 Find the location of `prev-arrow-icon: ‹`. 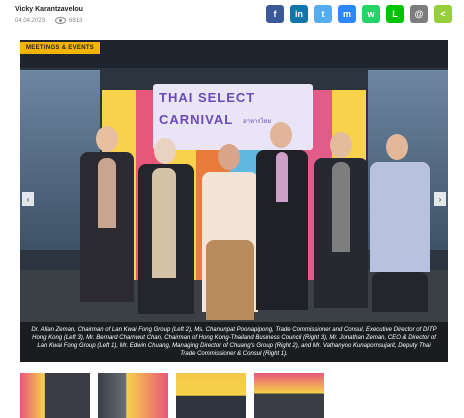

prev-arrow-icon: ‹ is located at coordinates (28, 199).